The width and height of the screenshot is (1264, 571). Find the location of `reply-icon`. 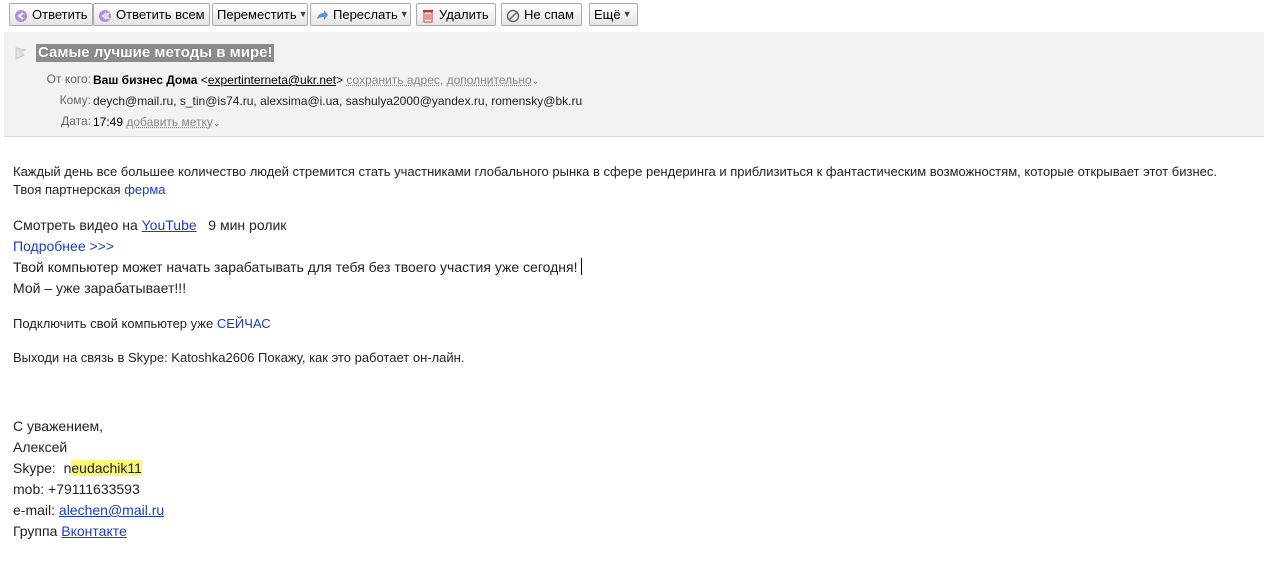

reply-icon is located at coordinates (21, 15).